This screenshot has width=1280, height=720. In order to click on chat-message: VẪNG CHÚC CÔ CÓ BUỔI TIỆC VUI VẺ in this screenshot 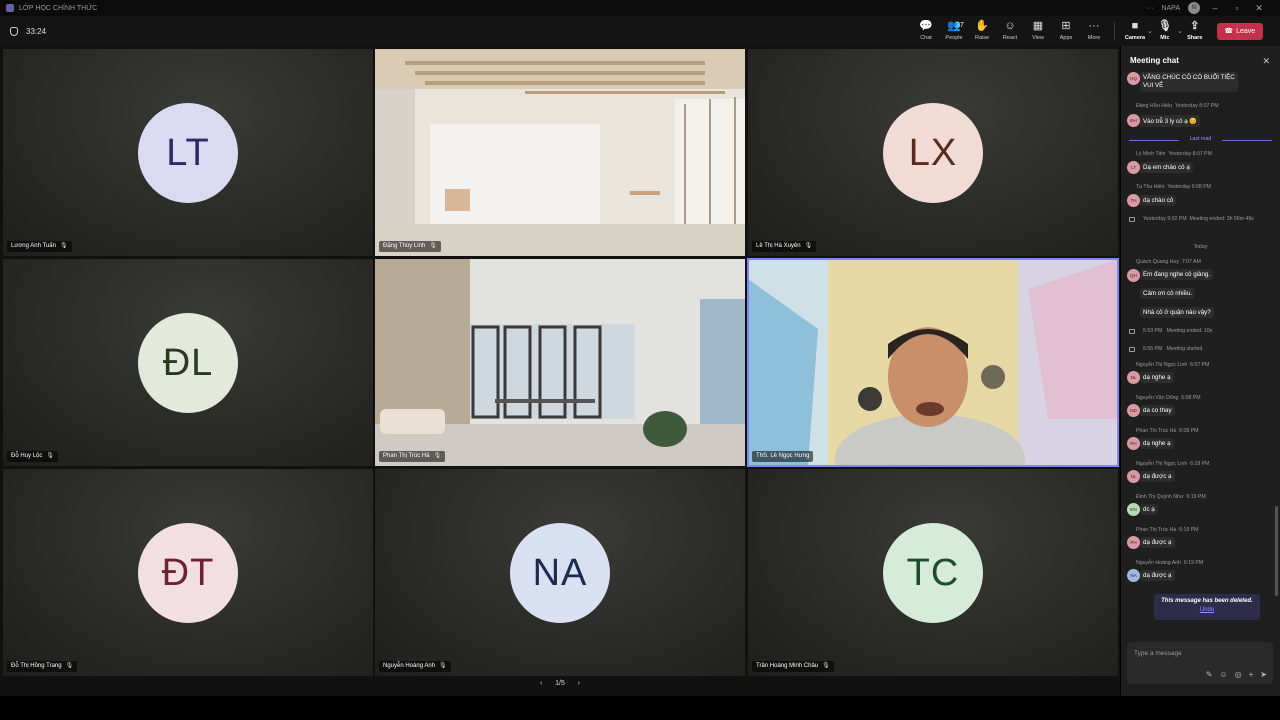, I will do `click(1189, 82)`.